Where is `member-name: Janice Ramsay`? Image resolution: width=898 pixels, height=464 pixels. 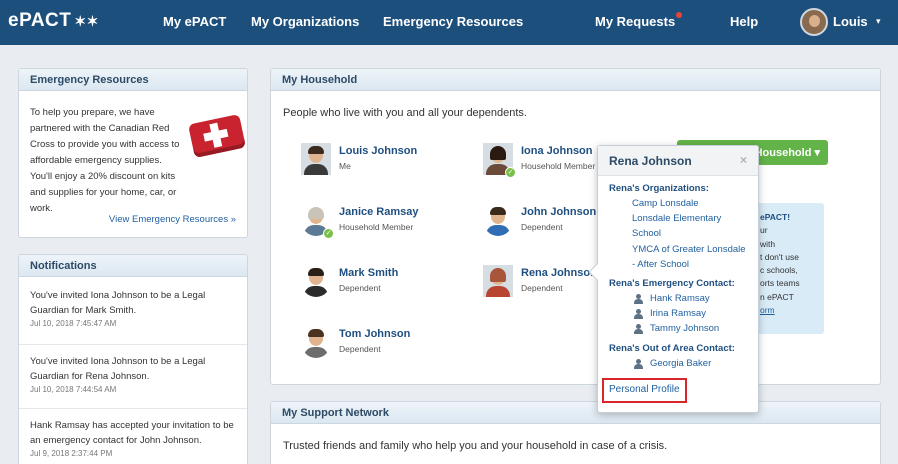
member-name: Janice Ramsay is located at coordinates (379, 212).